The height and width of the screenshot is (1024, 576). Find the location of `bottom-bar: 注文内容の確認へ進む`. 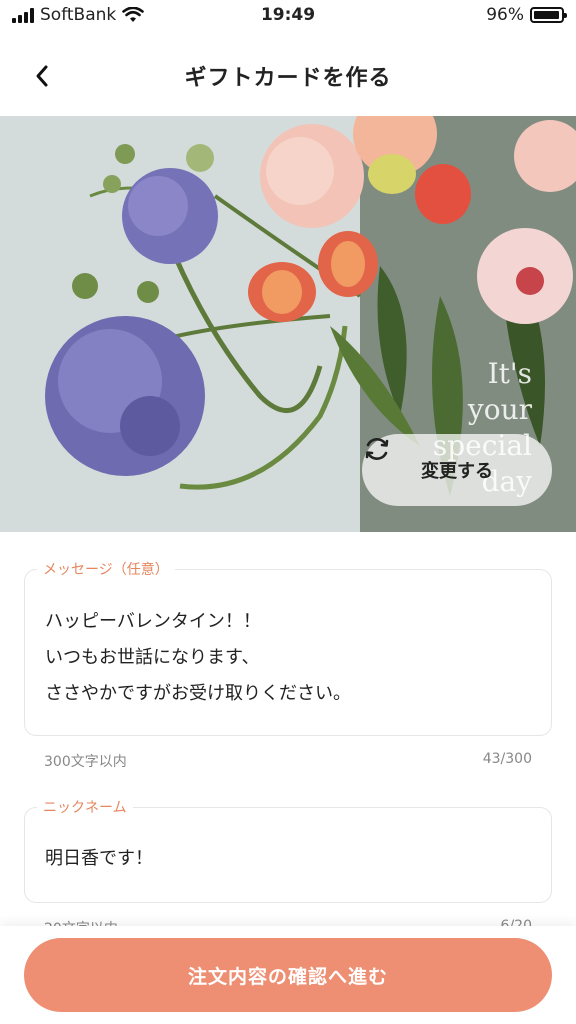

bottom-bar: 注文内容の確認へ進む is located at coordinates (288, 975).